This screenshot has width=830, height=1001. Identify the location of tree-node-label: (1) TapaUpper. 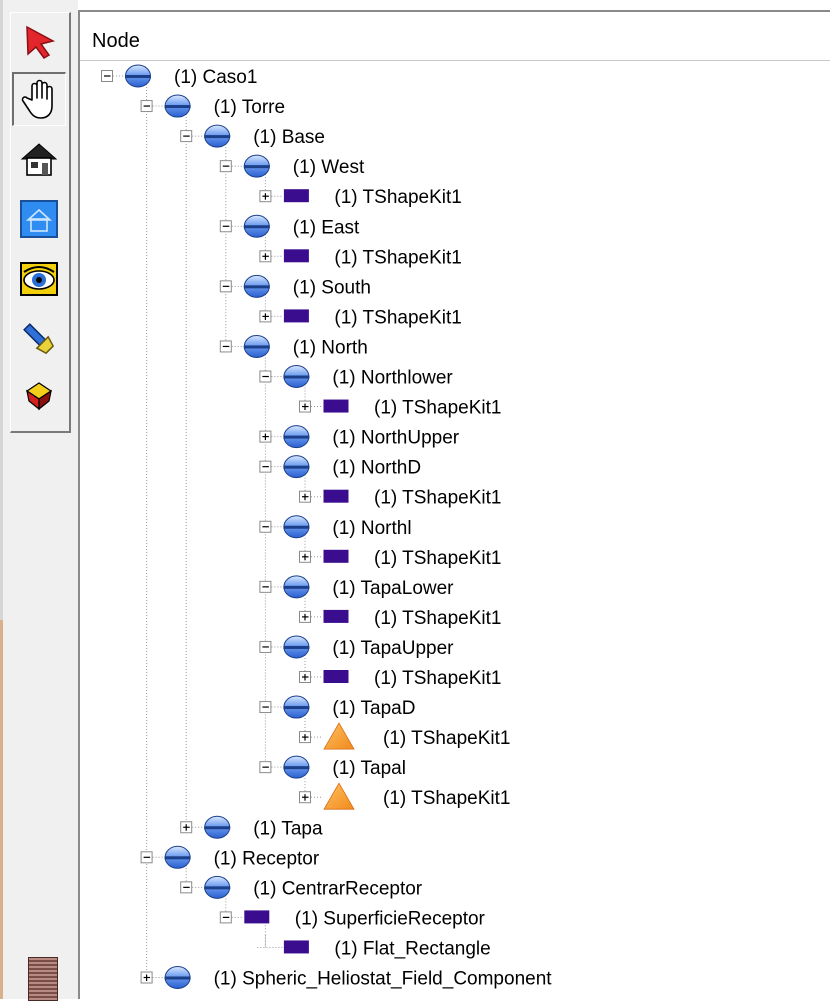
(393, 648).